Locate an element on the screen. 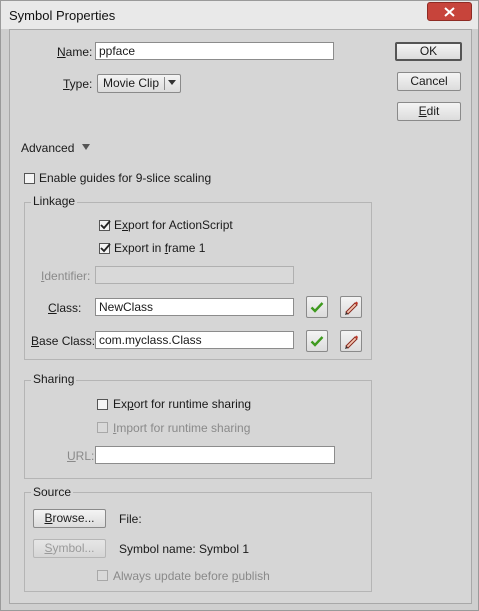 This screenshot has height=611, width=479. type-select-value: Movie Clip is located at coordinates (131, 83).